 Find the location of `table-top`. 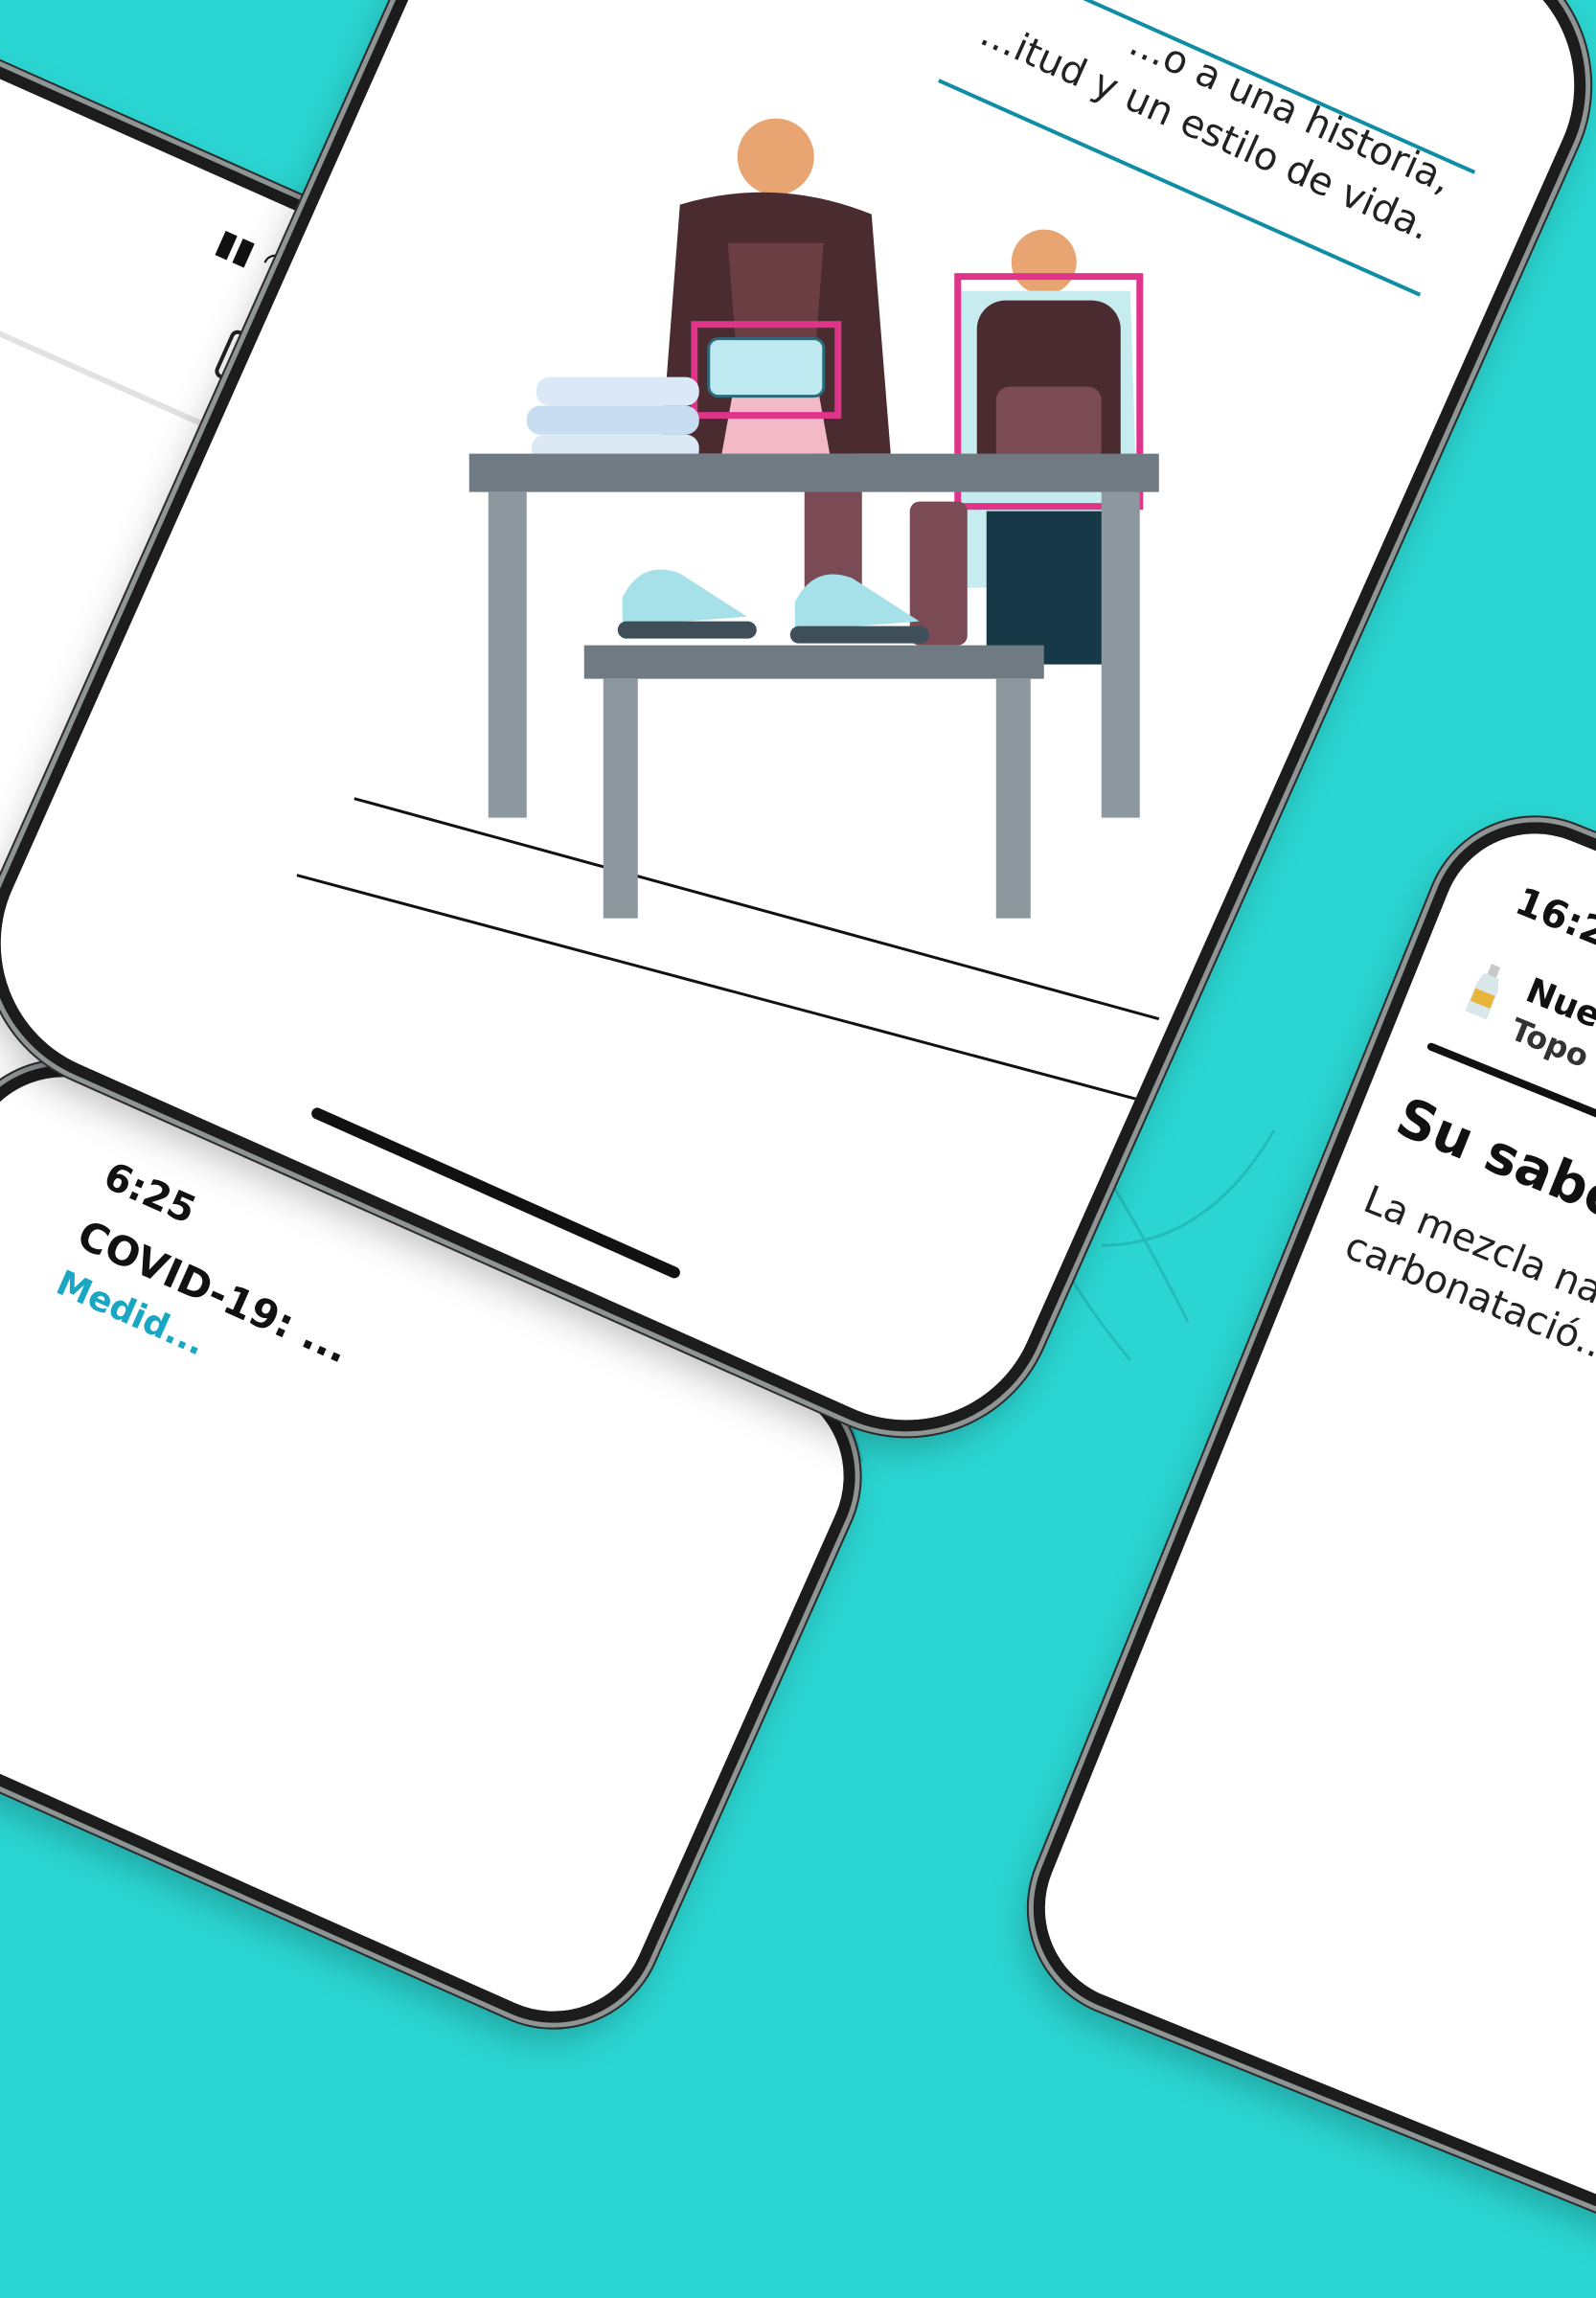

table-top is located at coordinates (813, 472).